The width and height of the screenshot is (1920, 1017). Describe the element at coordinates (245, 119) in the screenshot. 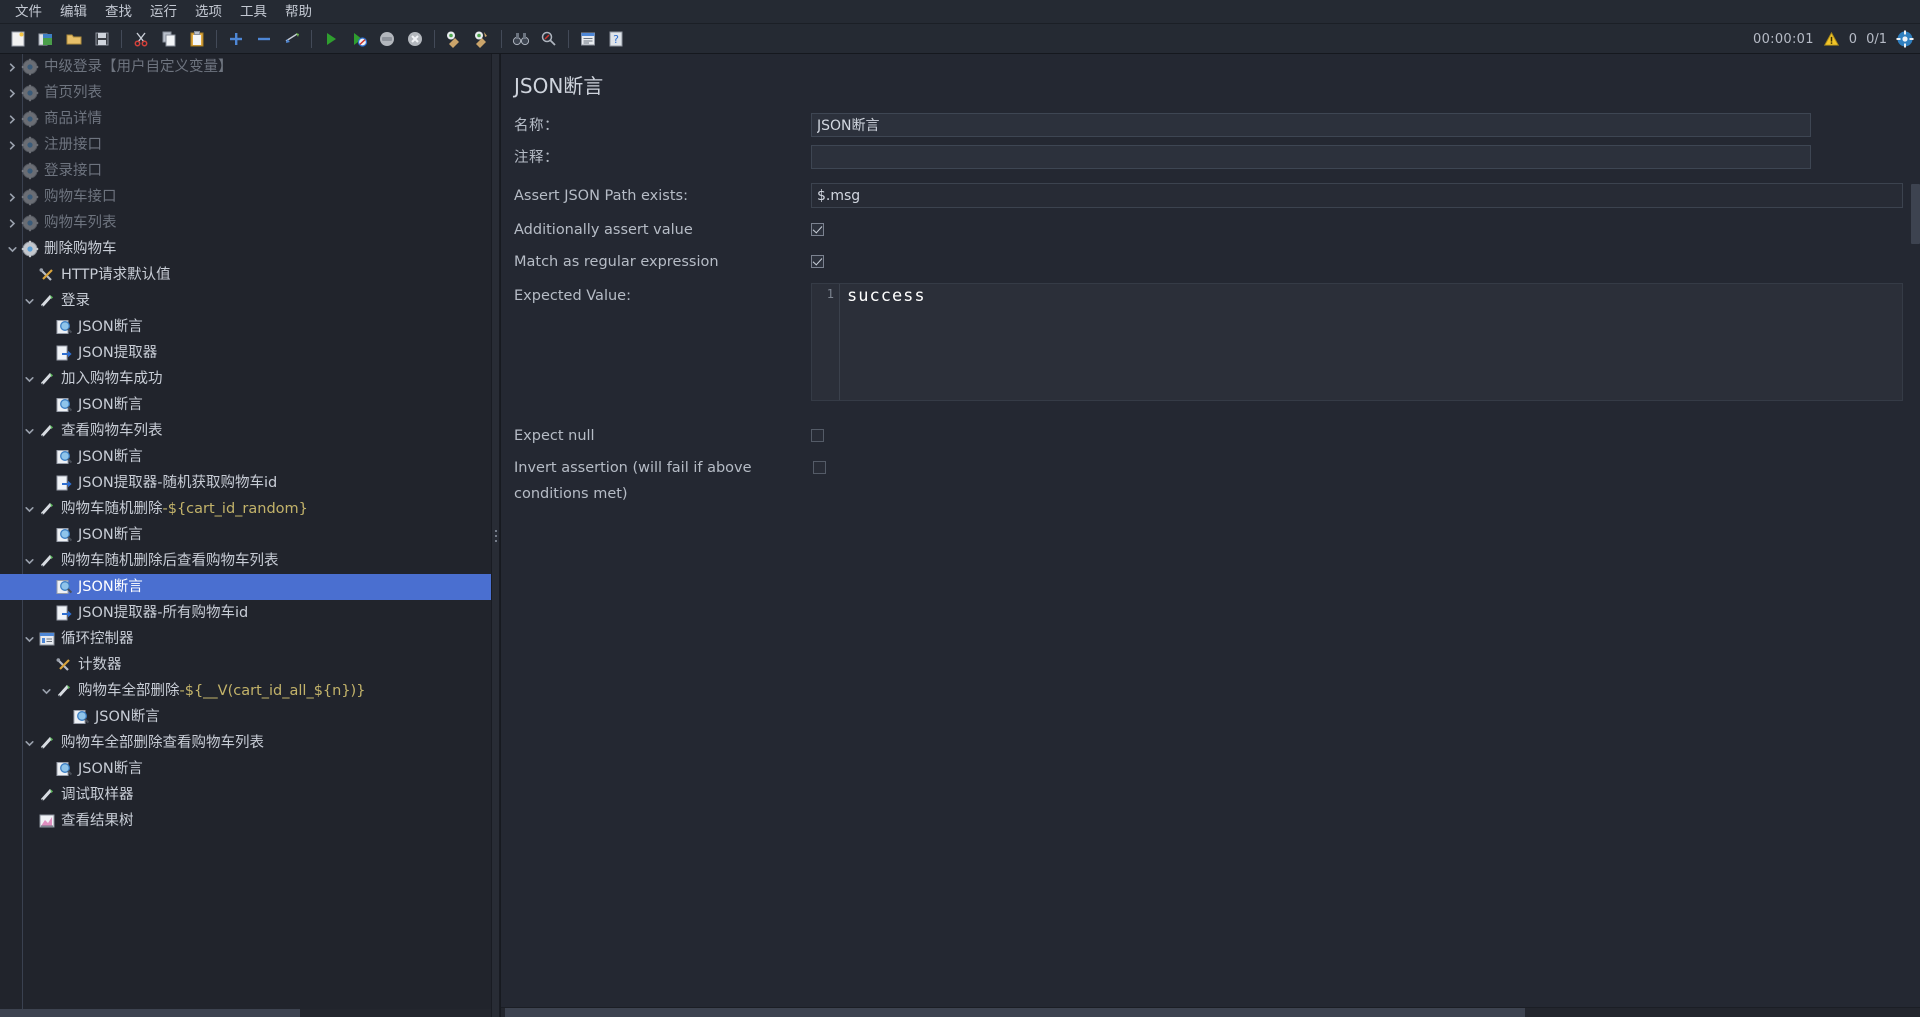

I see `tree-node: 商品详情` at that location.